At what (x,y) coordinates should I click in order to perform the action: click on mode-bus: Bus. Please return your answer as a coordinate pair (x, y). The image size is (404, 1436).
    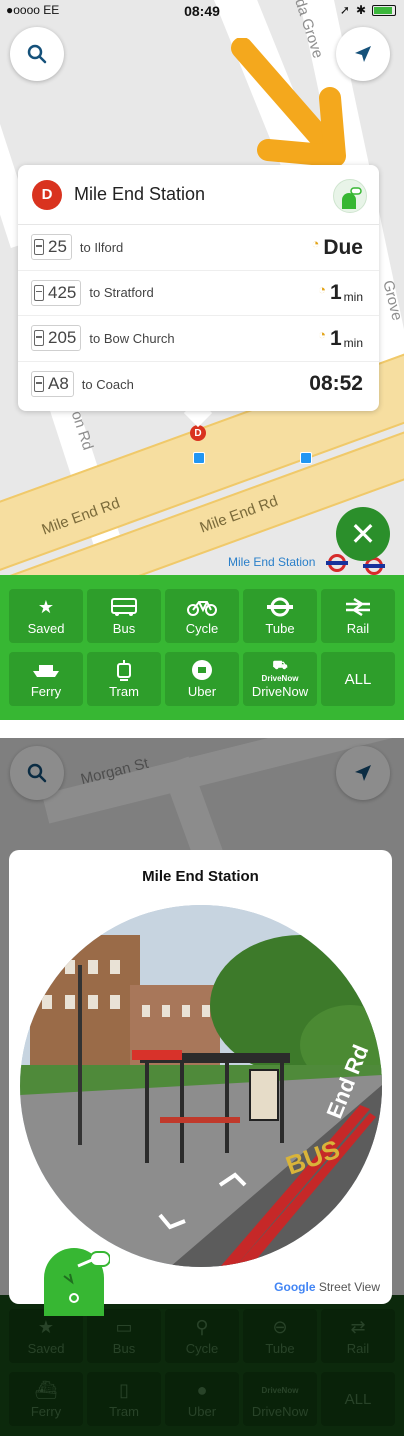
    Looking at the image, I should click on (124, 616).